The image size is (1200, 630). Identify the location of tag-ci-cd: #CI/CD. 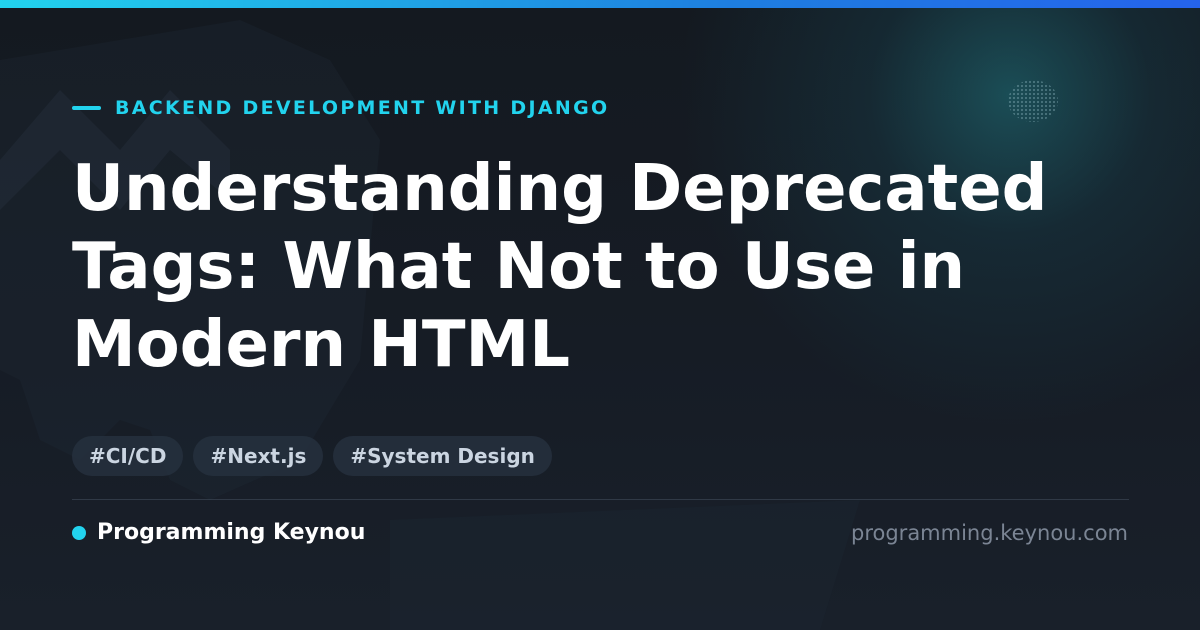
(128, 456).